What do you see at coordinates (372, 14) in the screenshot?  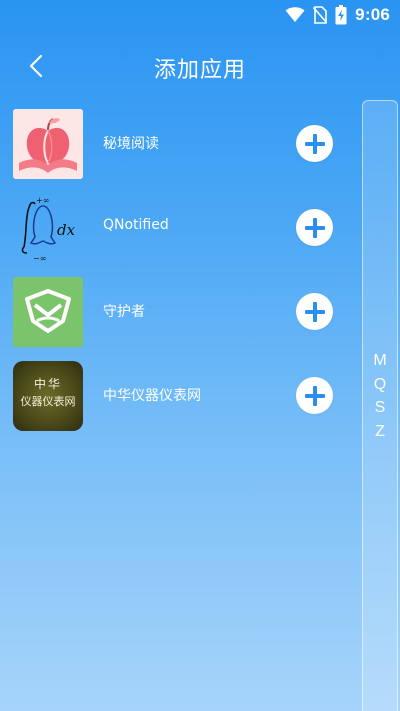 I see `status-time: 9:06` at bounding box center [372, 14].